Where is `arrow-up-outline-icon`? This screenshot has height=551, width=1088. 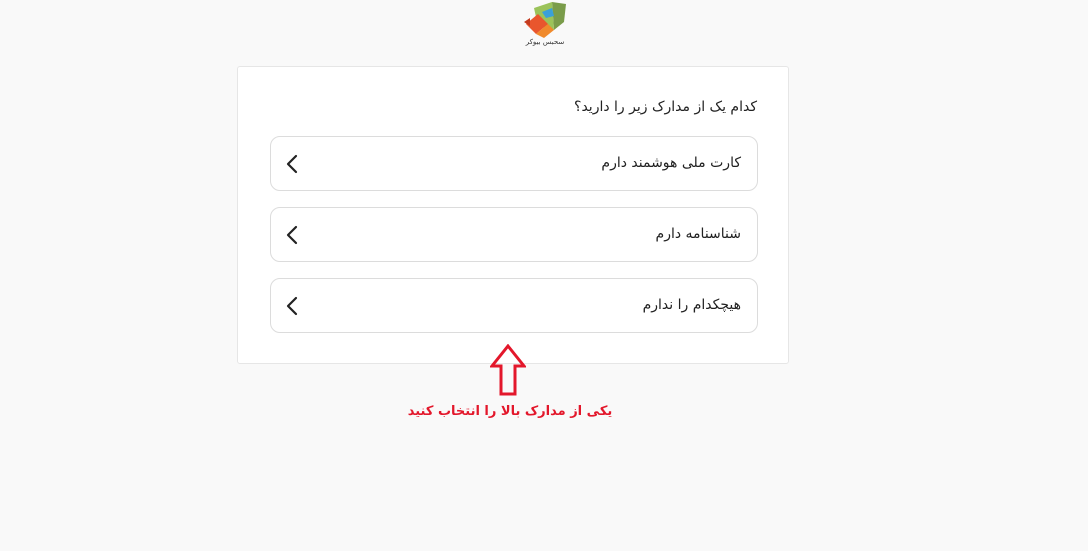
arrow-up-outline-icon is located at coordinates (508, 370).